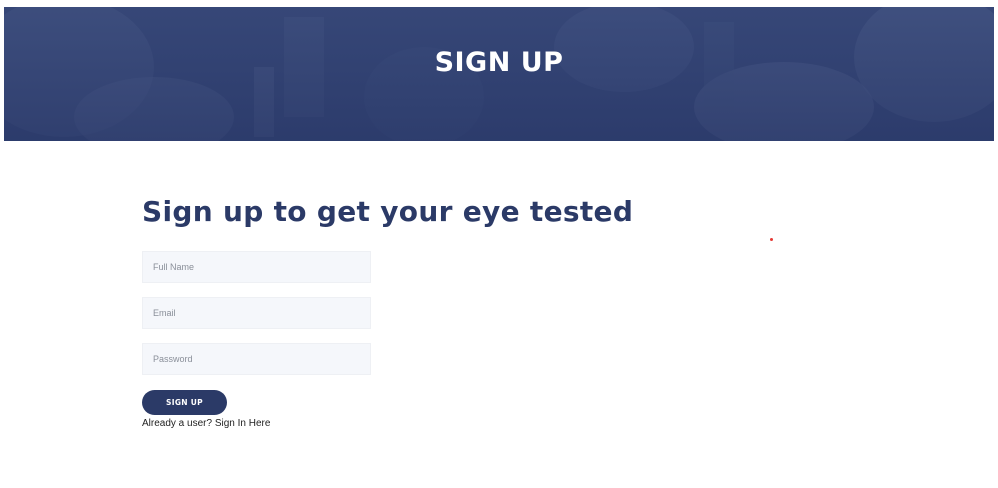 The width and height of the screenshot is (998, 488). What do you see at coordinates (771, 239) in the screenshot?
I see `decorative-dot` at bounding box center [771, 239].